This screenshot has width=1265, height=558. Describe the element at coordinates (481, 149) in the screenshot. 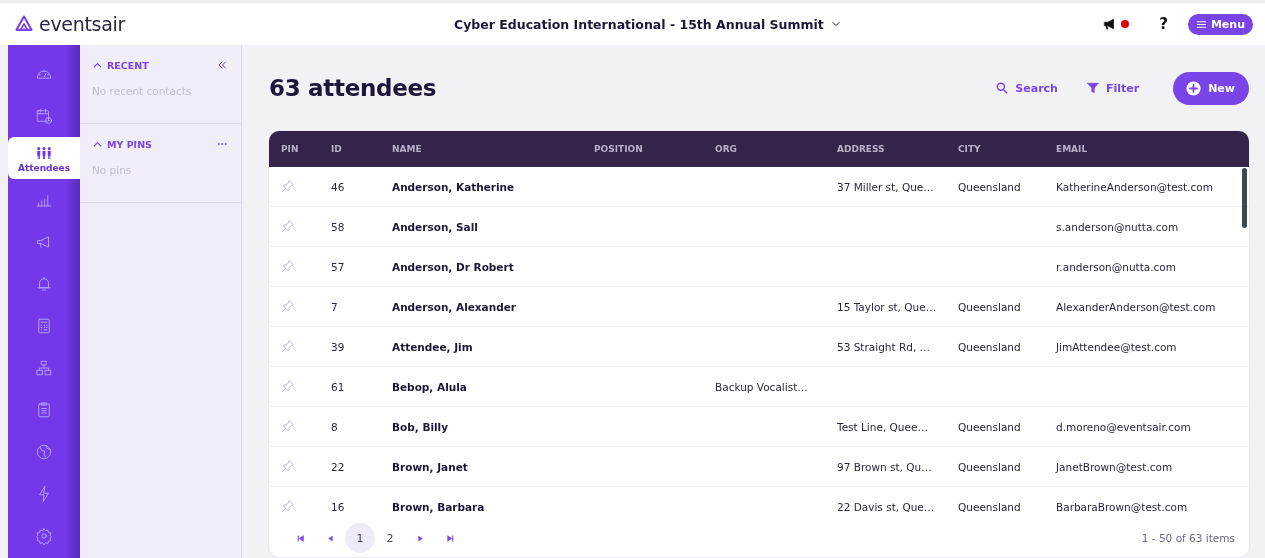

I see `column-header: NAME` at that location.